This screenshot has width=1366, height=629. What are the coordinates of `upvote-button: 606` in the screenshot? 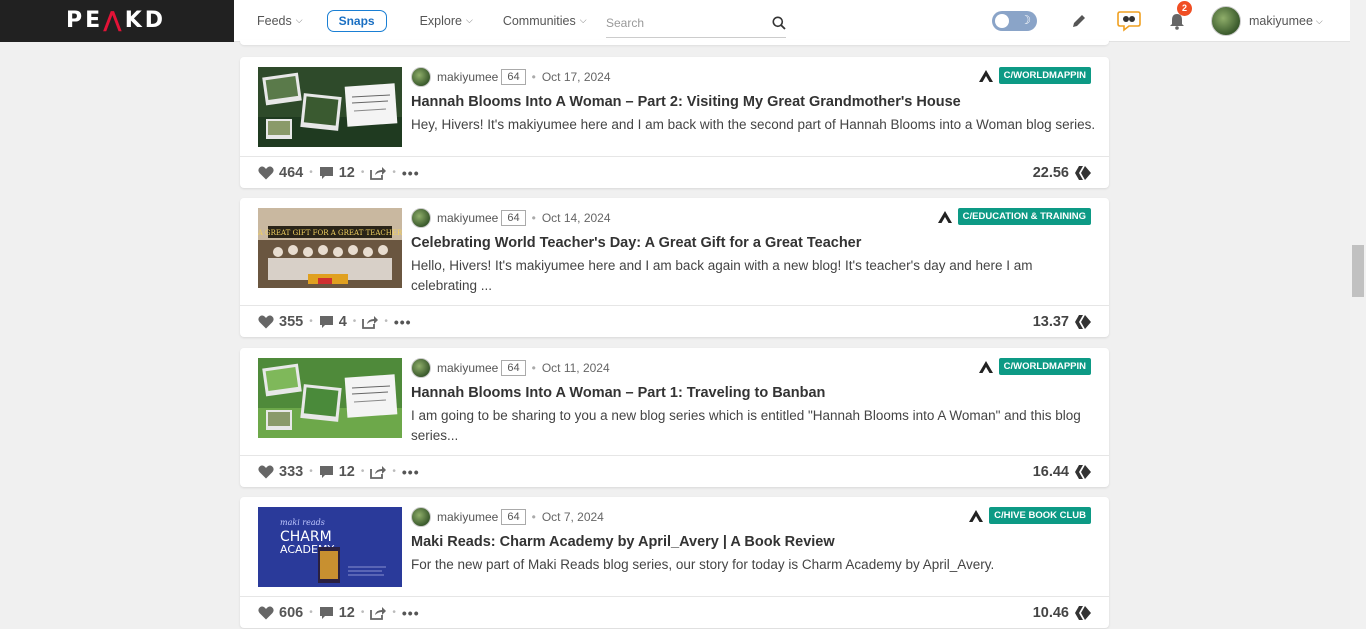 It's located at (280, 613).